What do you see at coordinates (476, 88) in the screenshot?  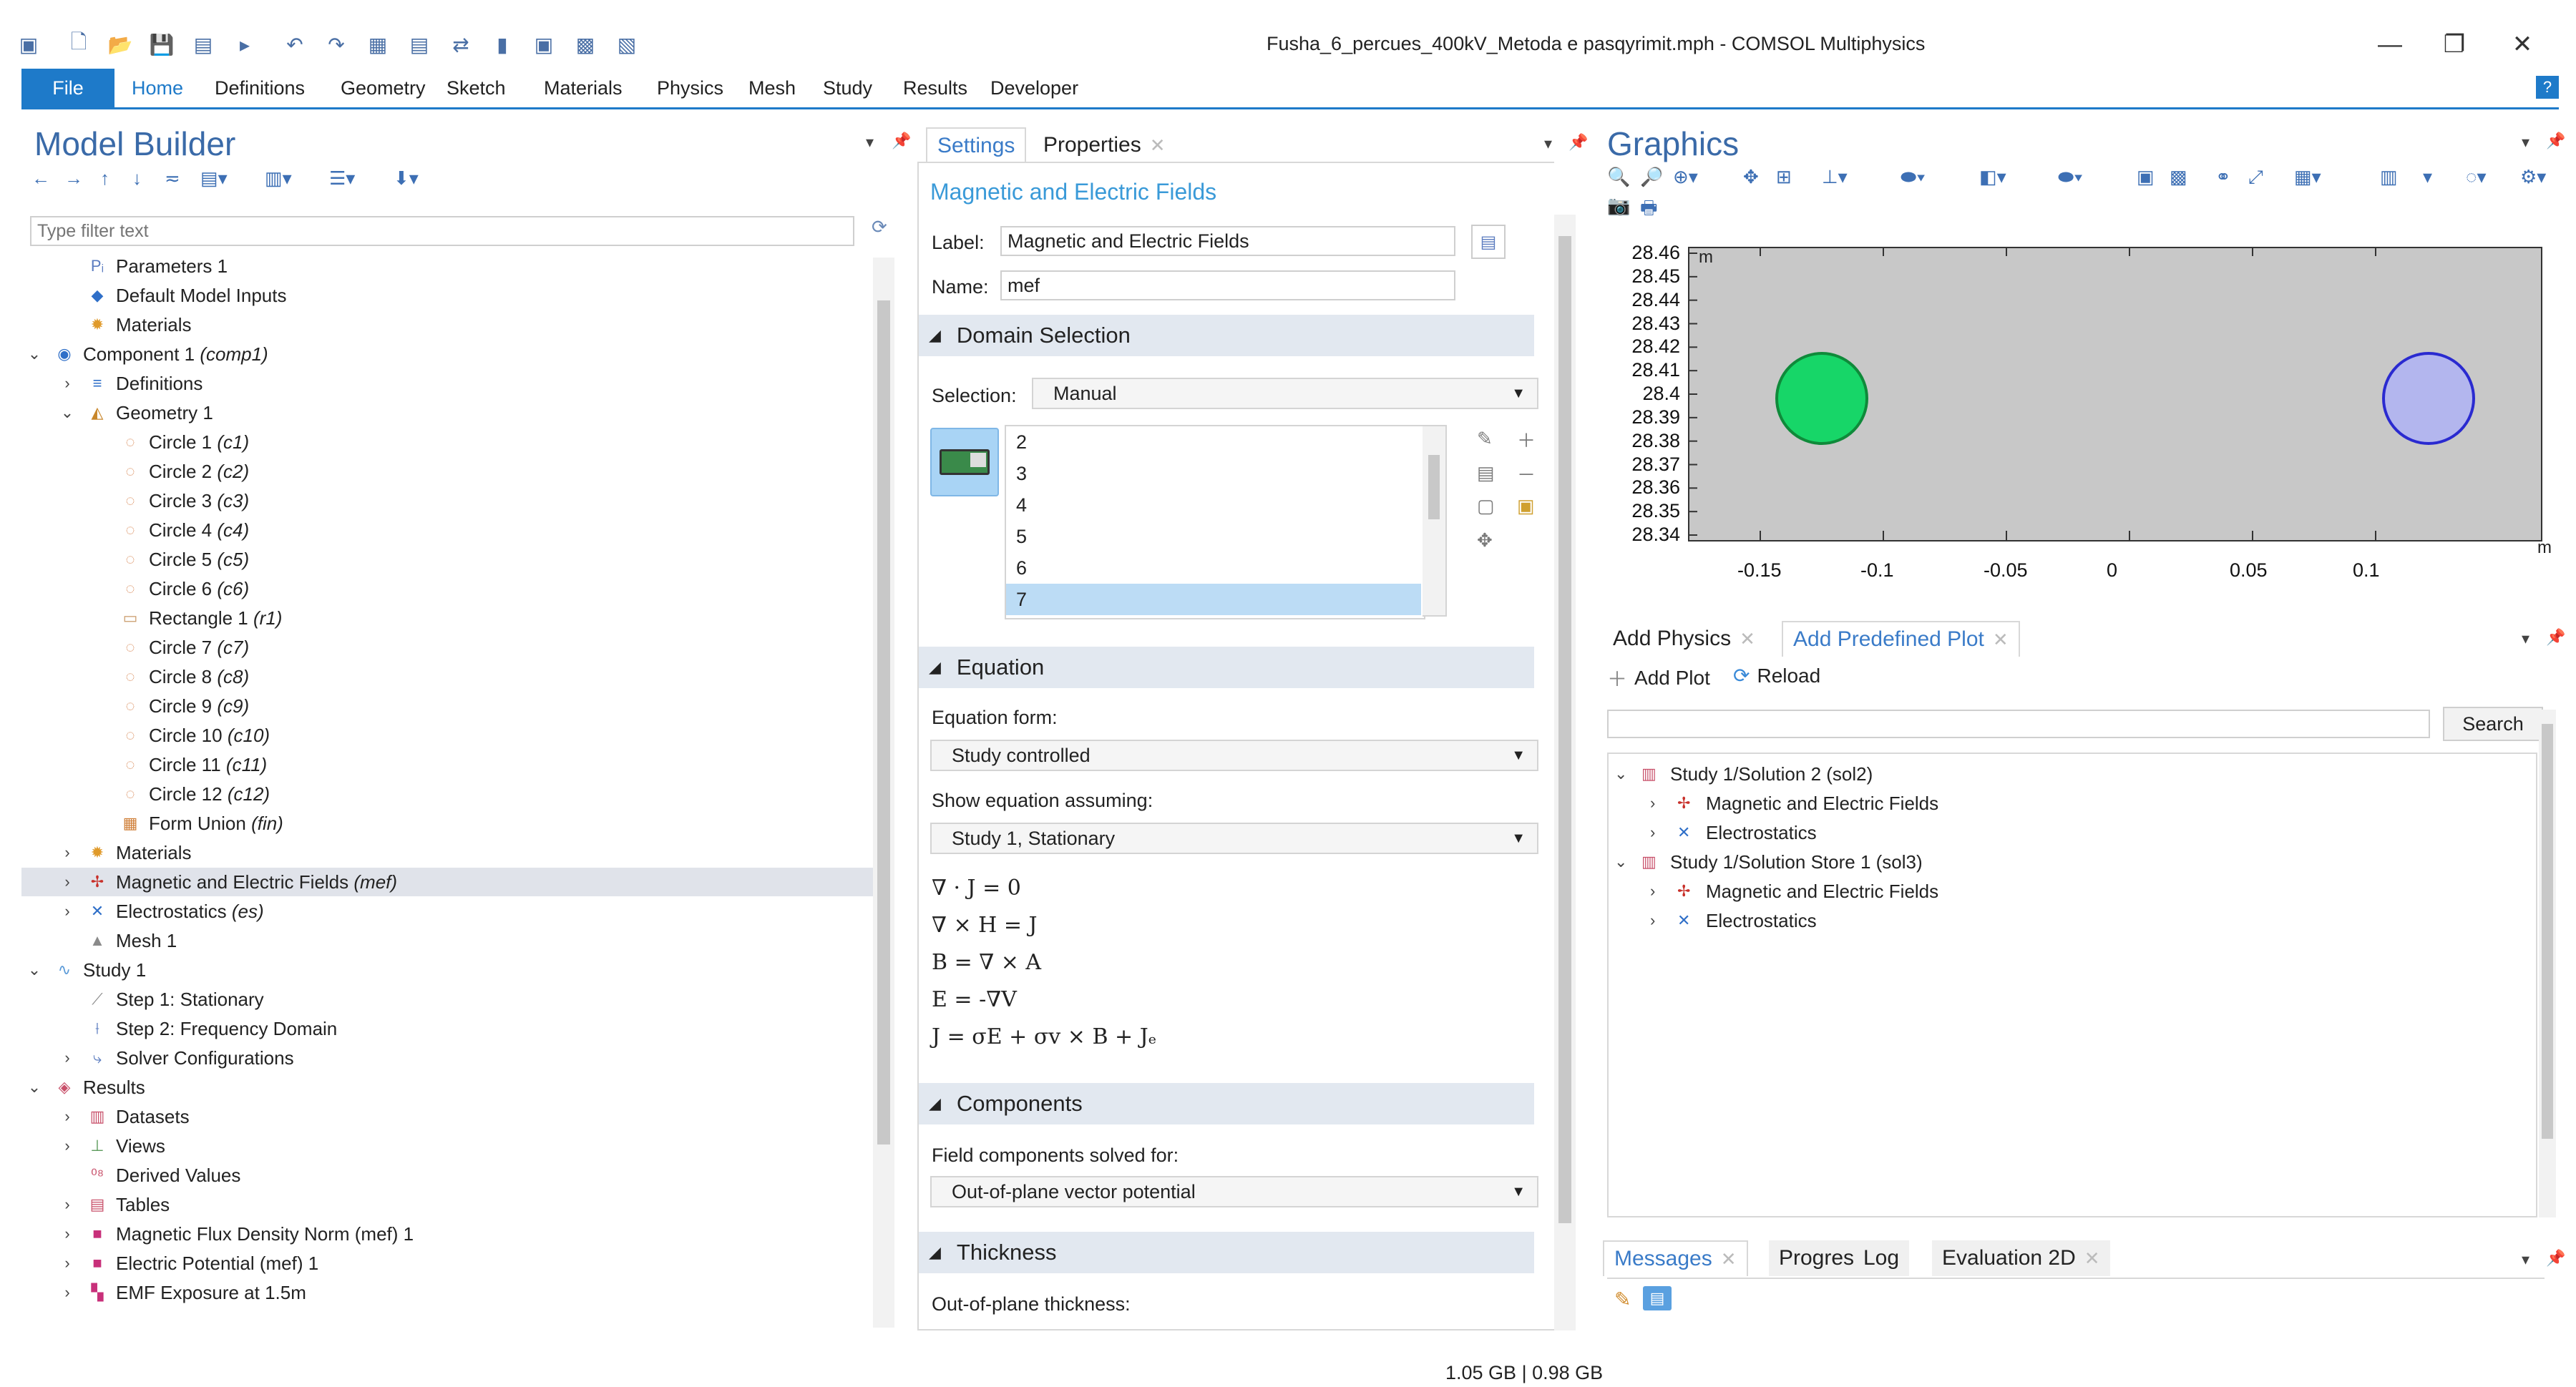 I see `ribbon-tab-sketch: Sketch` at bounding box center [476, 88].